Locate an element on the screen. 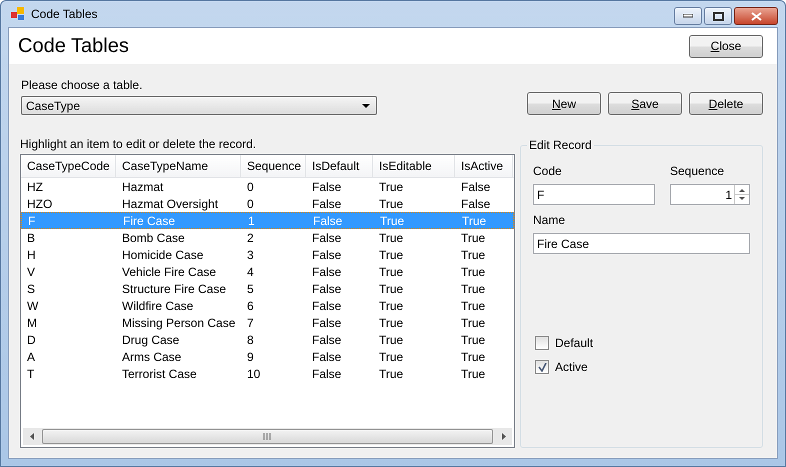  name-field: Fire Case is located at coordinates (641, 243).